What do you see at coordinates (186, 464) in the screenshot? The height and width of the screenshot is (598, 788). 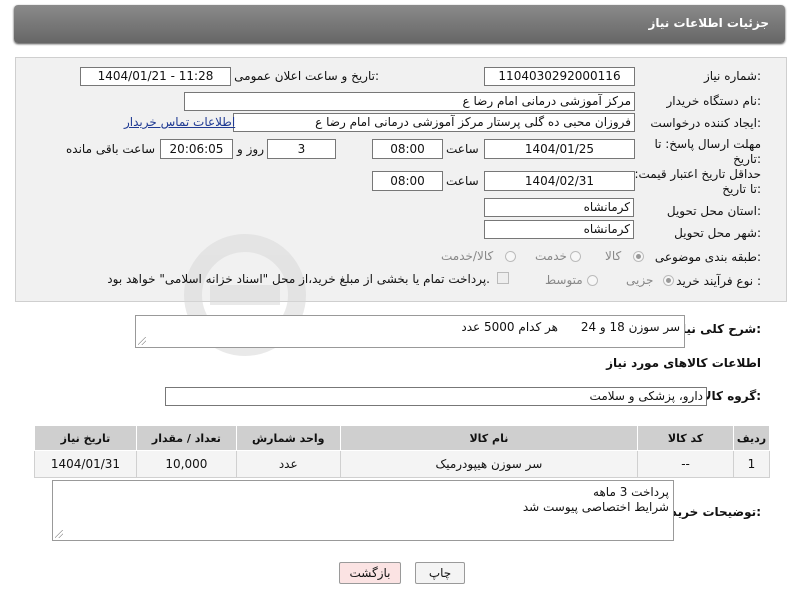 I see `cell-quantity: 10,000` at bounding box center [186, 464].